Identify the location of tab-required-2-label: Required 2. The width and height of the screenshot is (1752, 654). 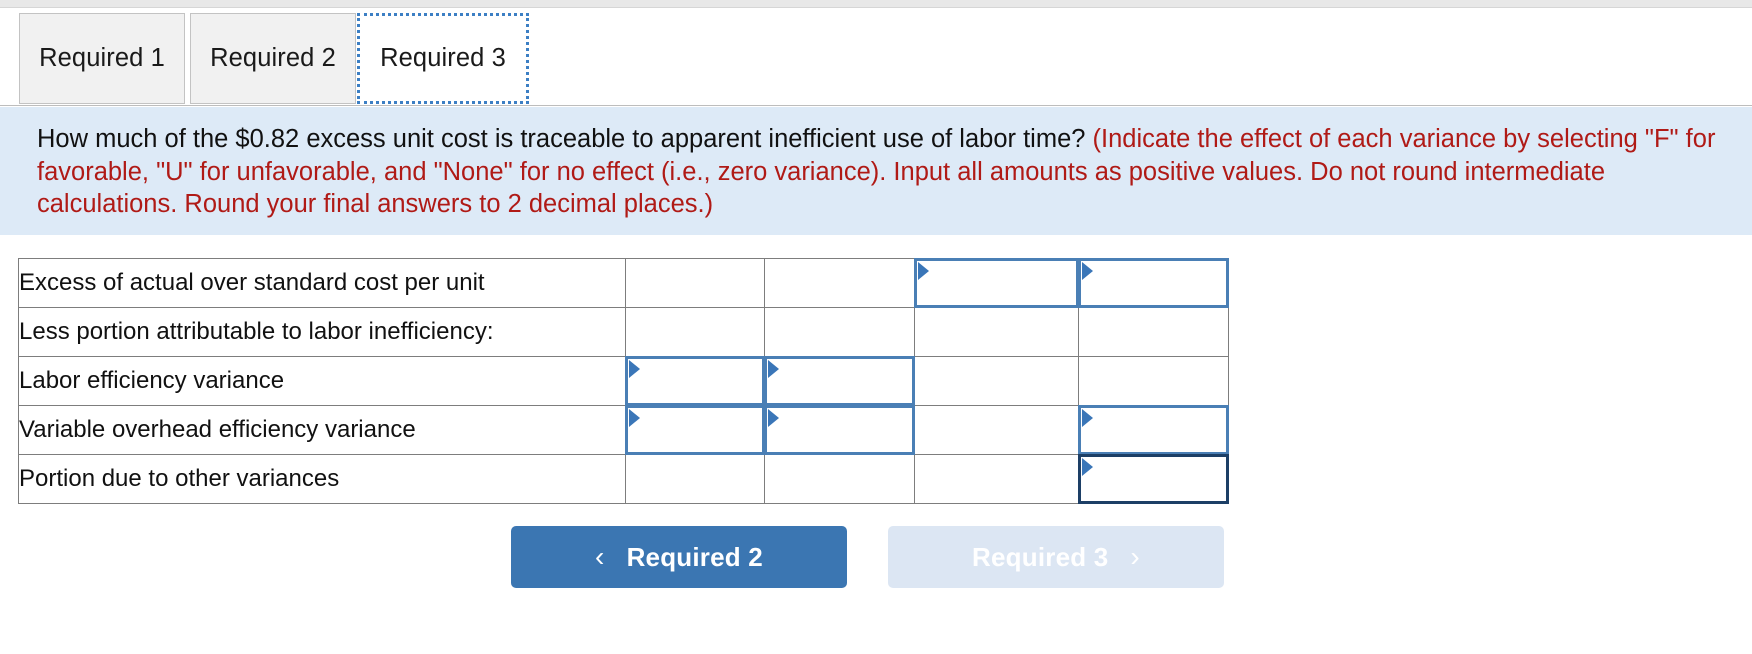
(273, 58).